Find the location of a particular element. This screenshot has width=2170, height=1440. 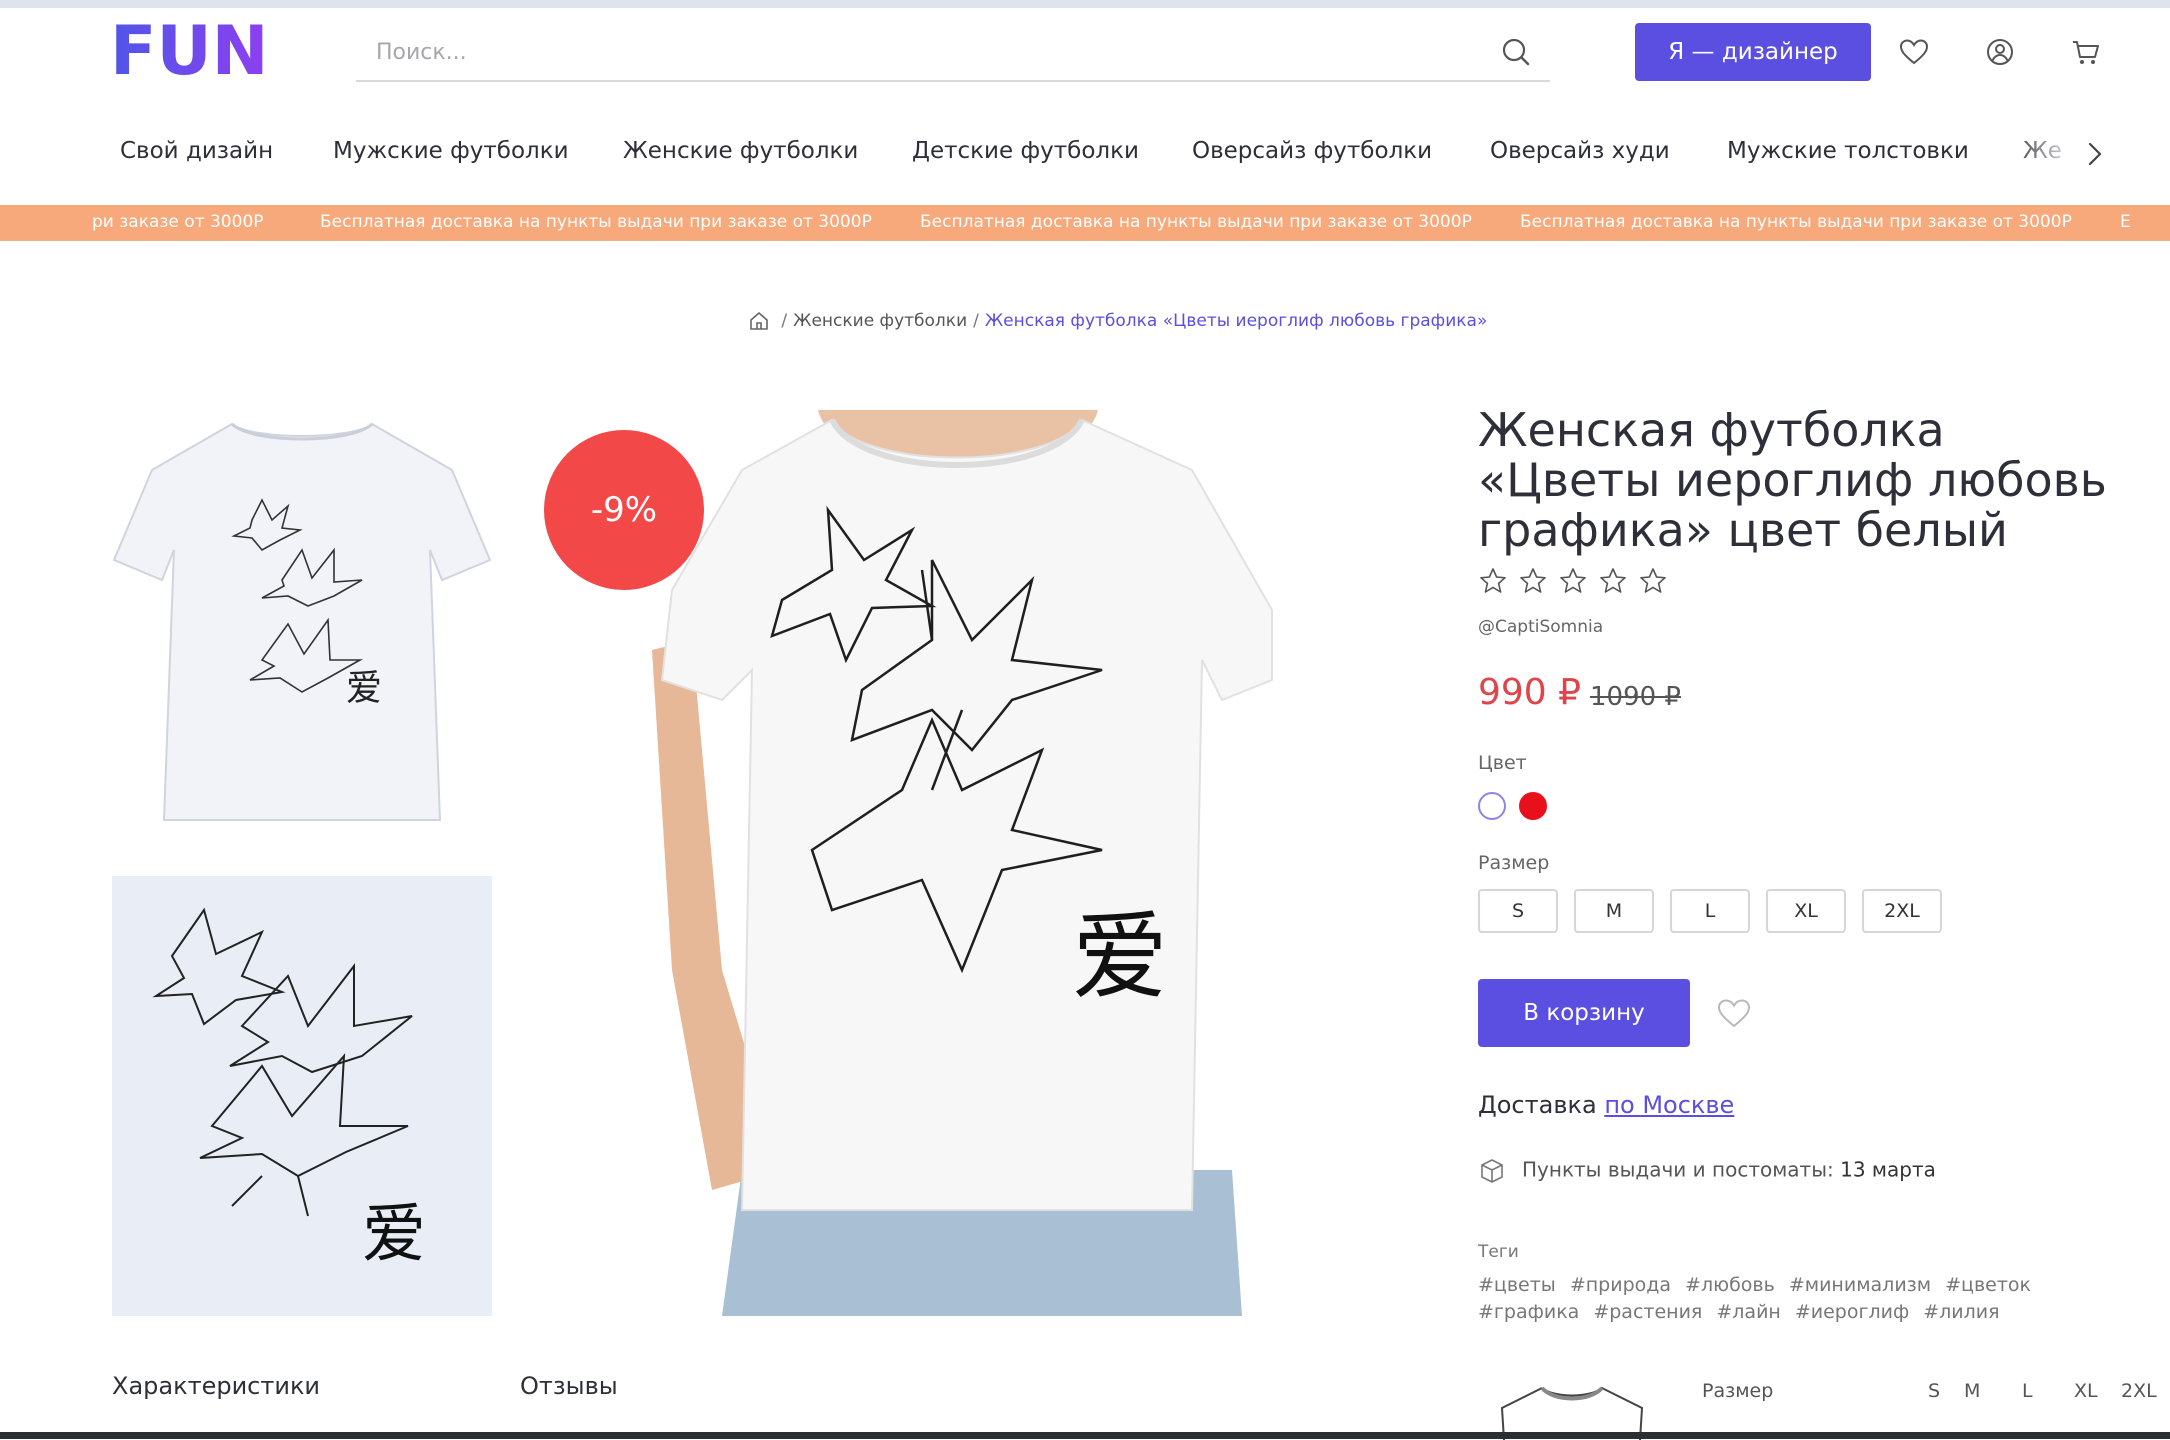

color-label: Цвет is located at coordinates (1502, 763).